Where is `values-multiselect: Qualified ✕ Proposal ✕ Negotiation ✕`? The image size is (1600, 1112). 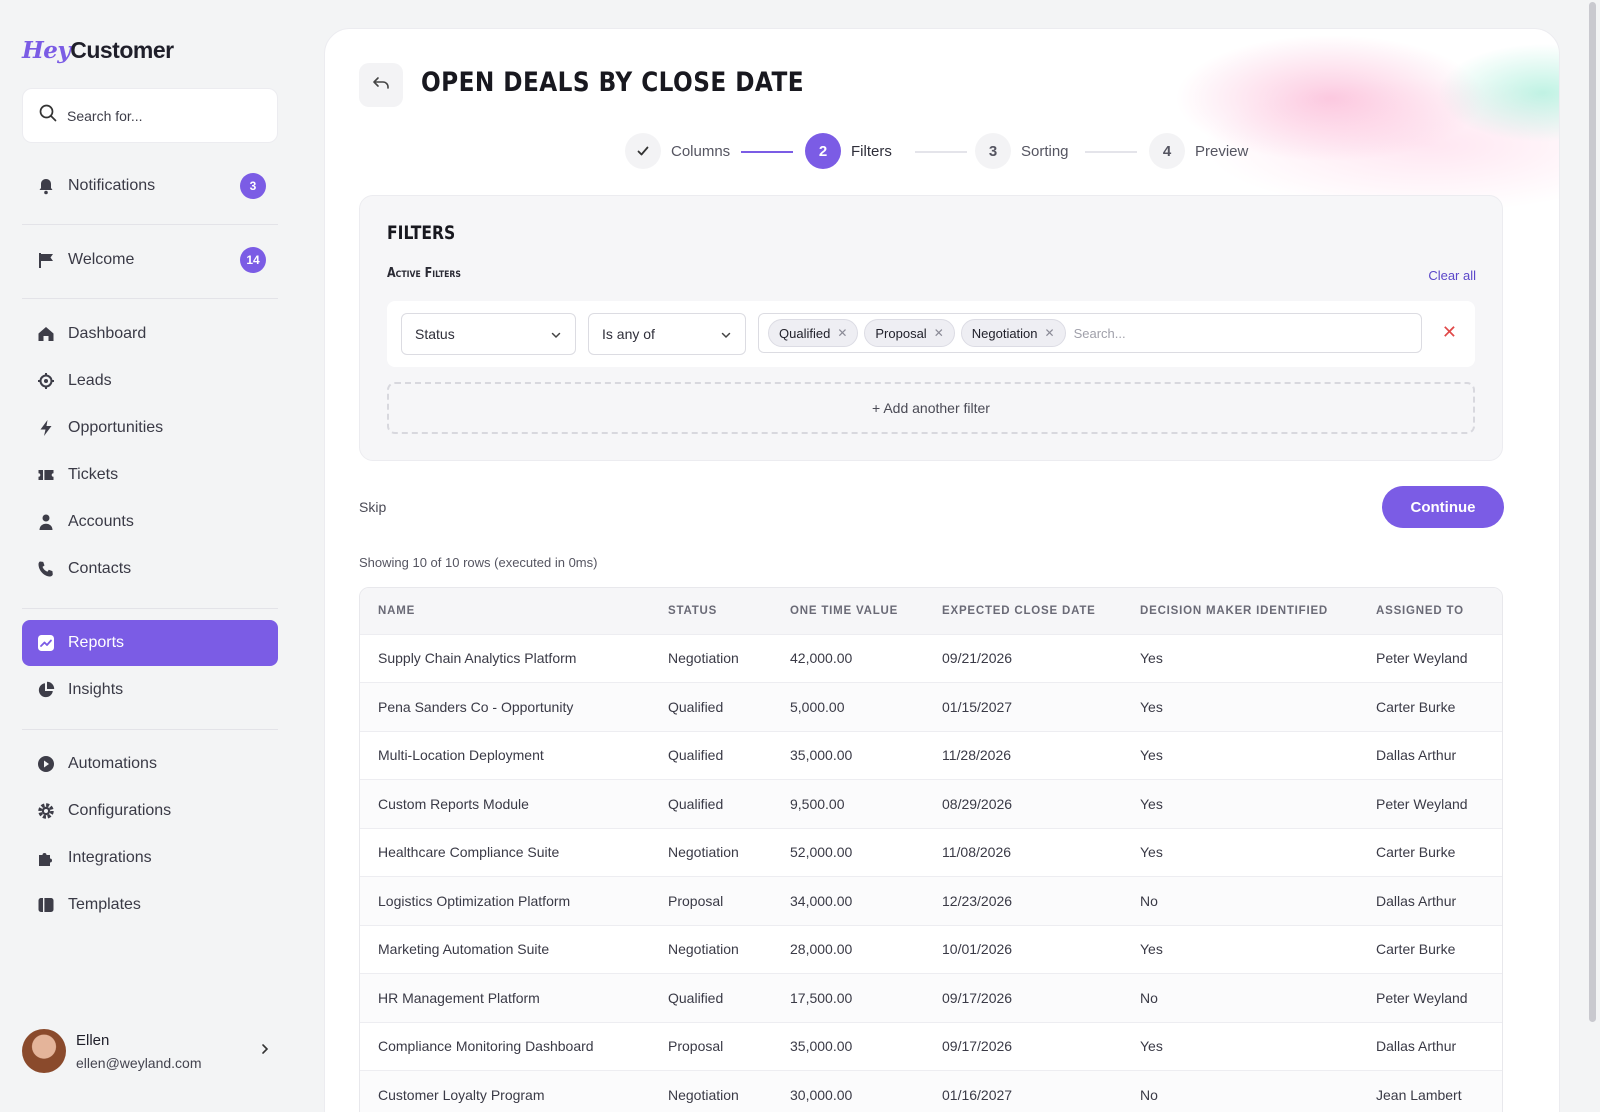 values-multiselect: Qualified ✕ Proposal ✕ Negotiation ✕ is located at coordinates (1090, 333).